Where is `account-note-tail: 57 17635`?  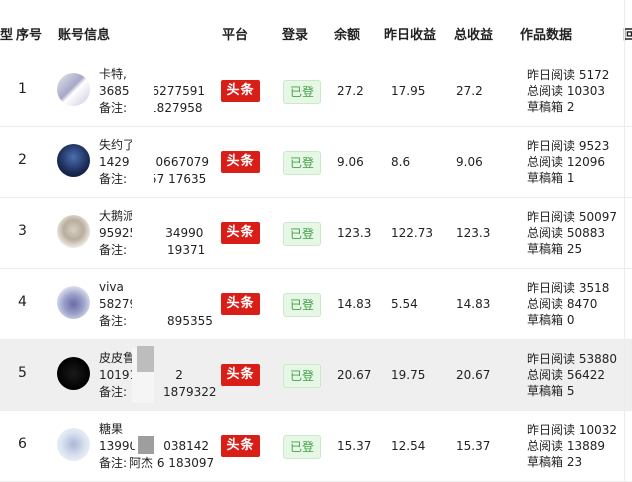 account-note-tail: 57 17635 is located at coordinates (178, 179).